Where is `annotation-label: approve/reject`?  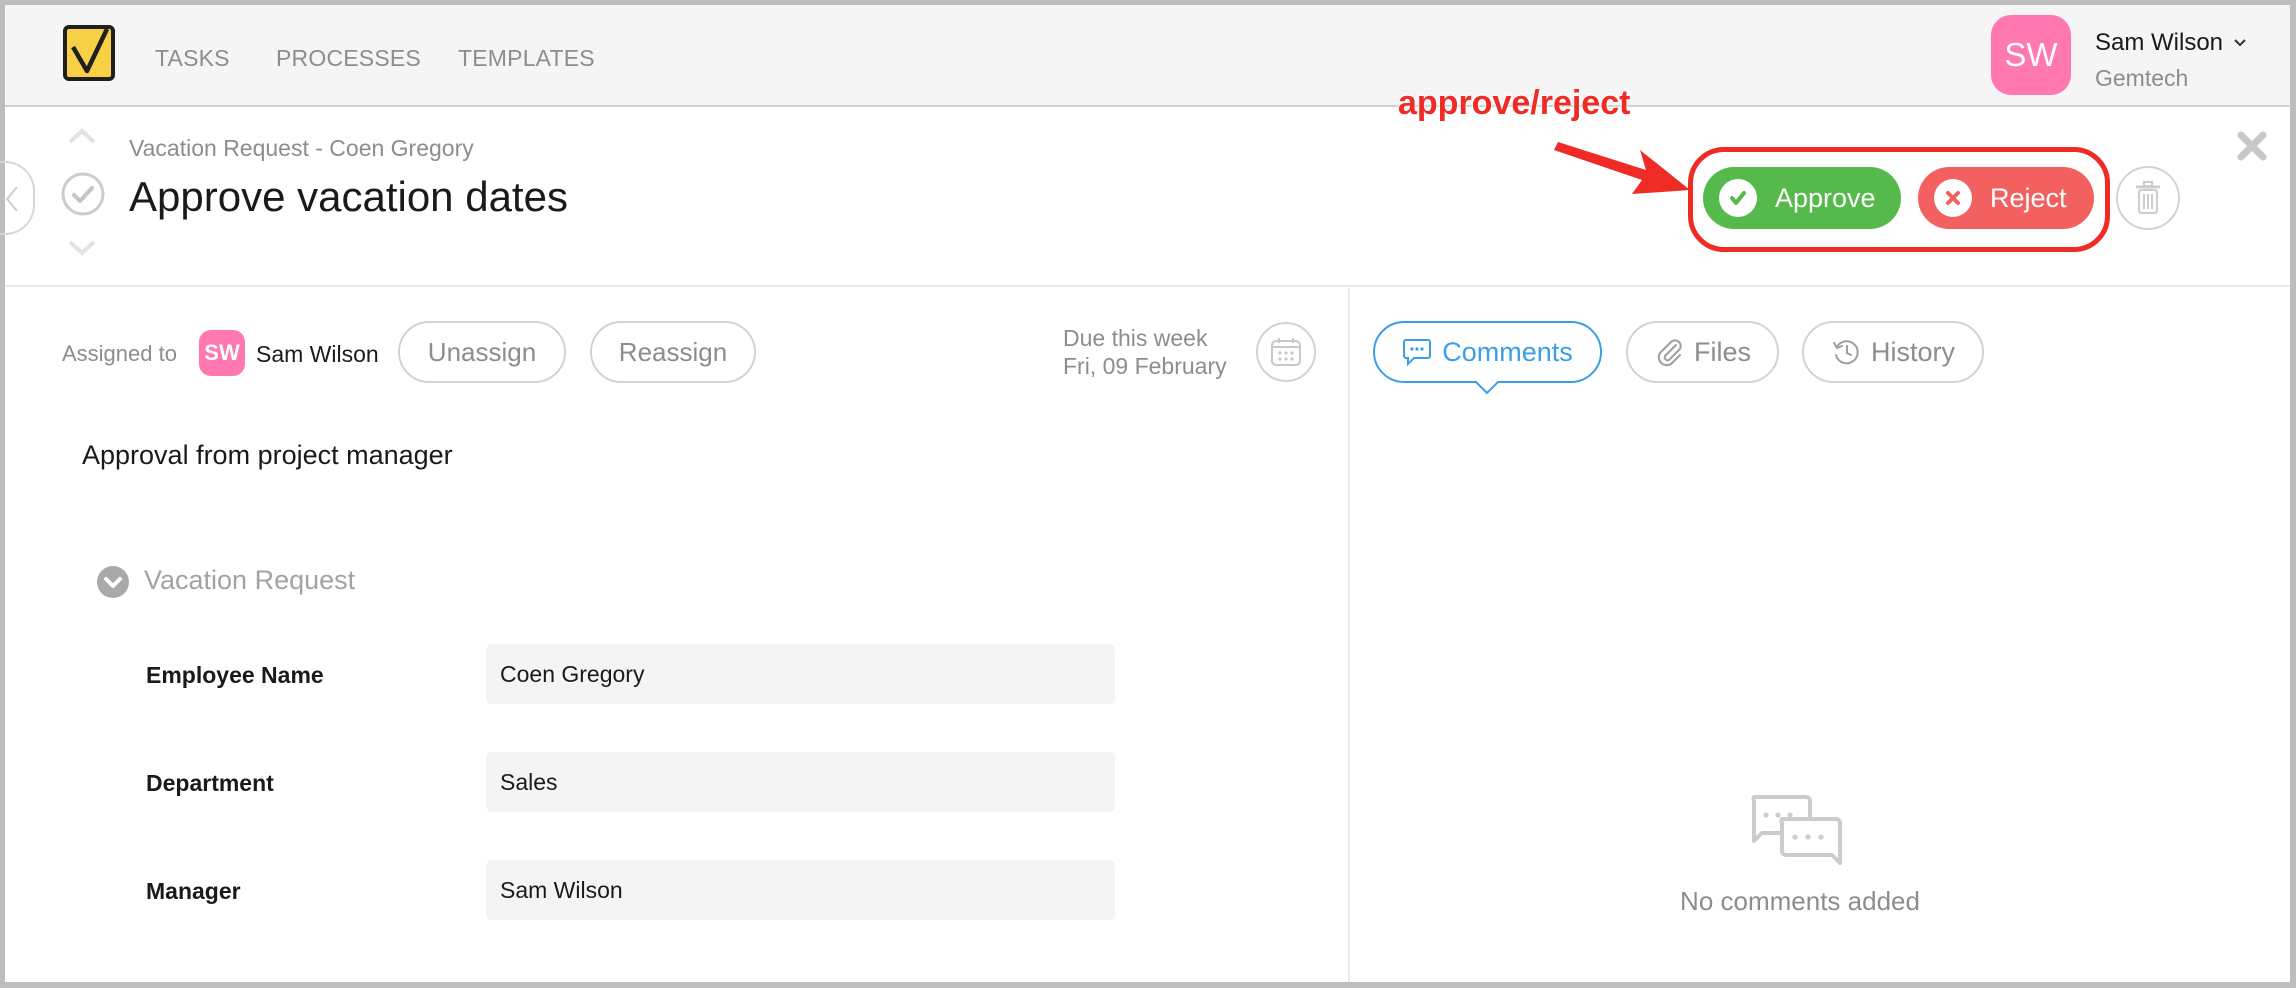
annotation-label: approve/reject is located at coordinates (1514, 103).